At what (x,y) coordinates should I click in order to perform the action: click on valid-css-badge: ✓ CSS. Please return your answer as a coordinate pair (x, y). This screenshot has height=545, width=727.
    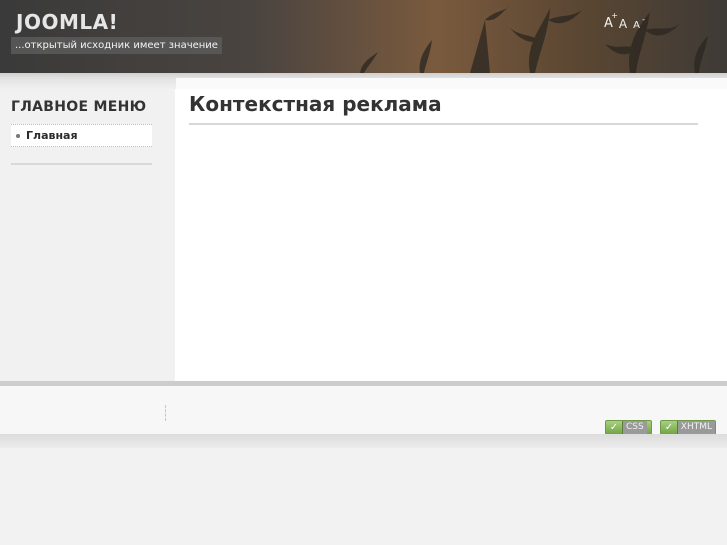
    Looking at the image, I should click on (628, 427).